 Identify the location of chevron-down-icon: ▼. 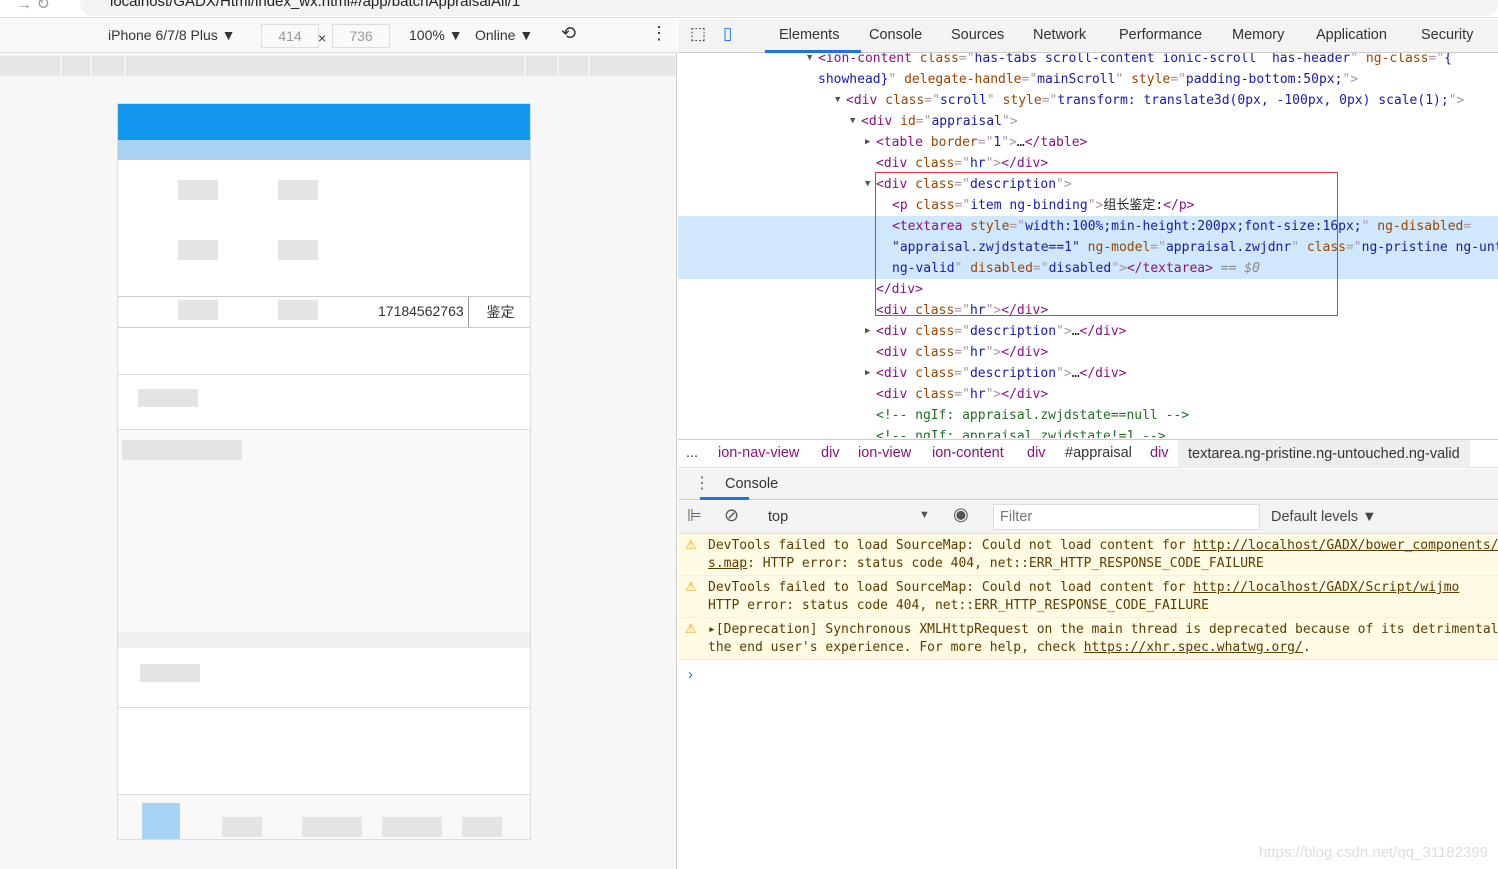
(924, 515).